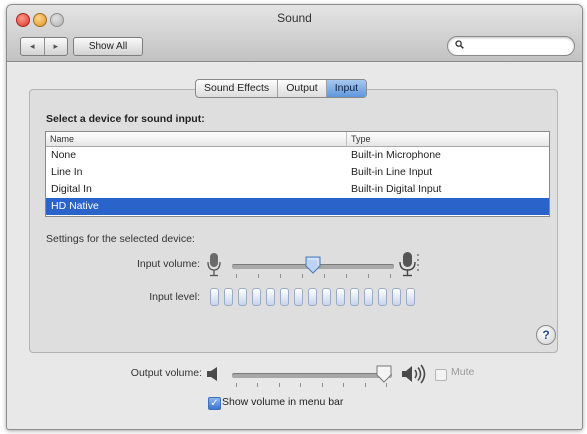 This screenshot has height=434, width=587. I want to click on device-name: Digital In, so click(71, 189).